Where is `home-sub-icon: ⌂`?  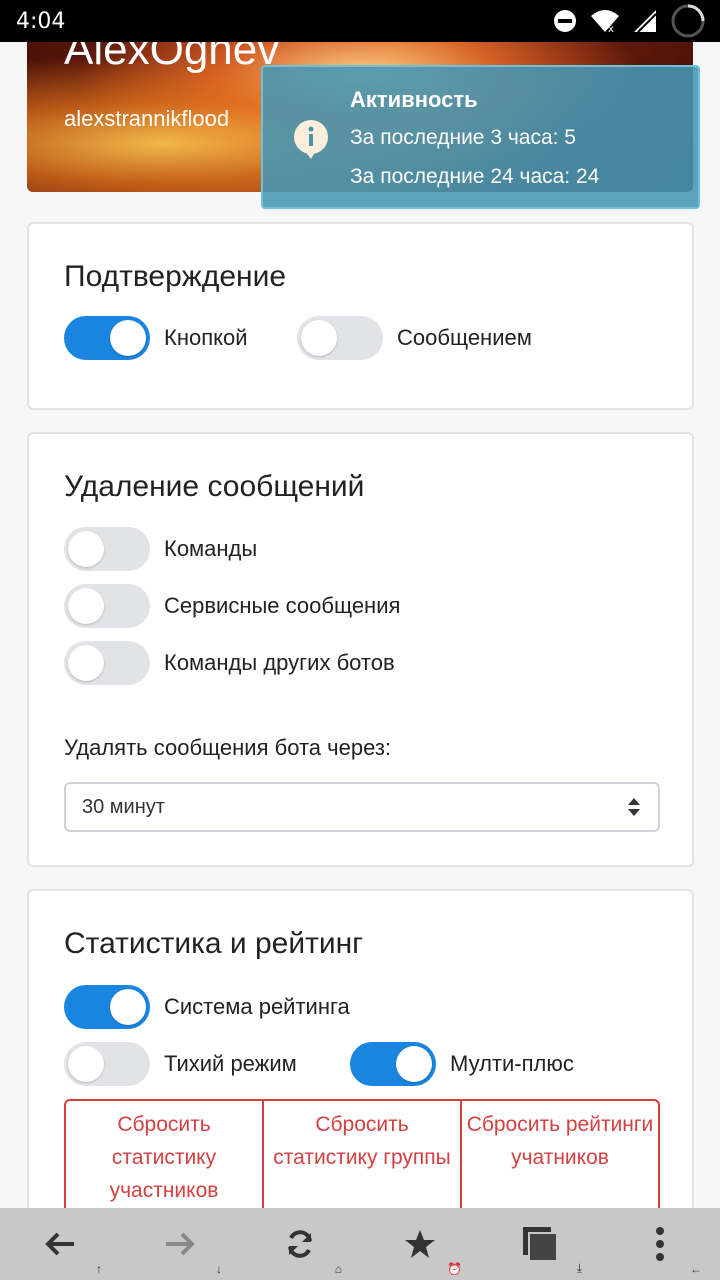 home-sub-icon: ⌂ is located at coordinates (338, 1269).